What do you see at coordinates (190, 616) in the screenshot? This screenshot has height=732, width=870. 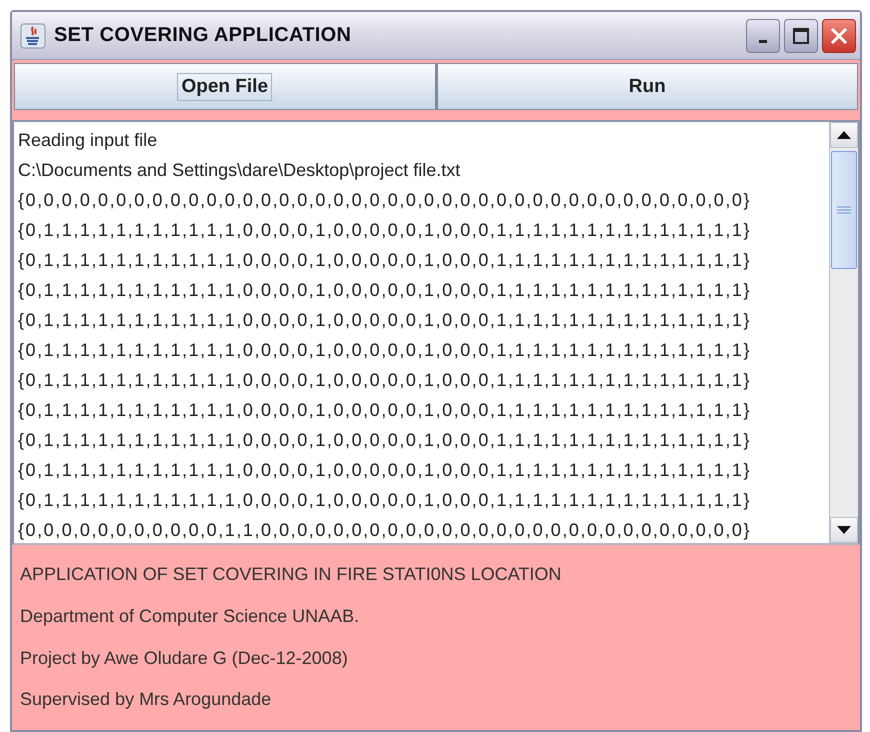 I see `info-text: Department of Computer Science UNAAB.` at bounding box center [190, 616].